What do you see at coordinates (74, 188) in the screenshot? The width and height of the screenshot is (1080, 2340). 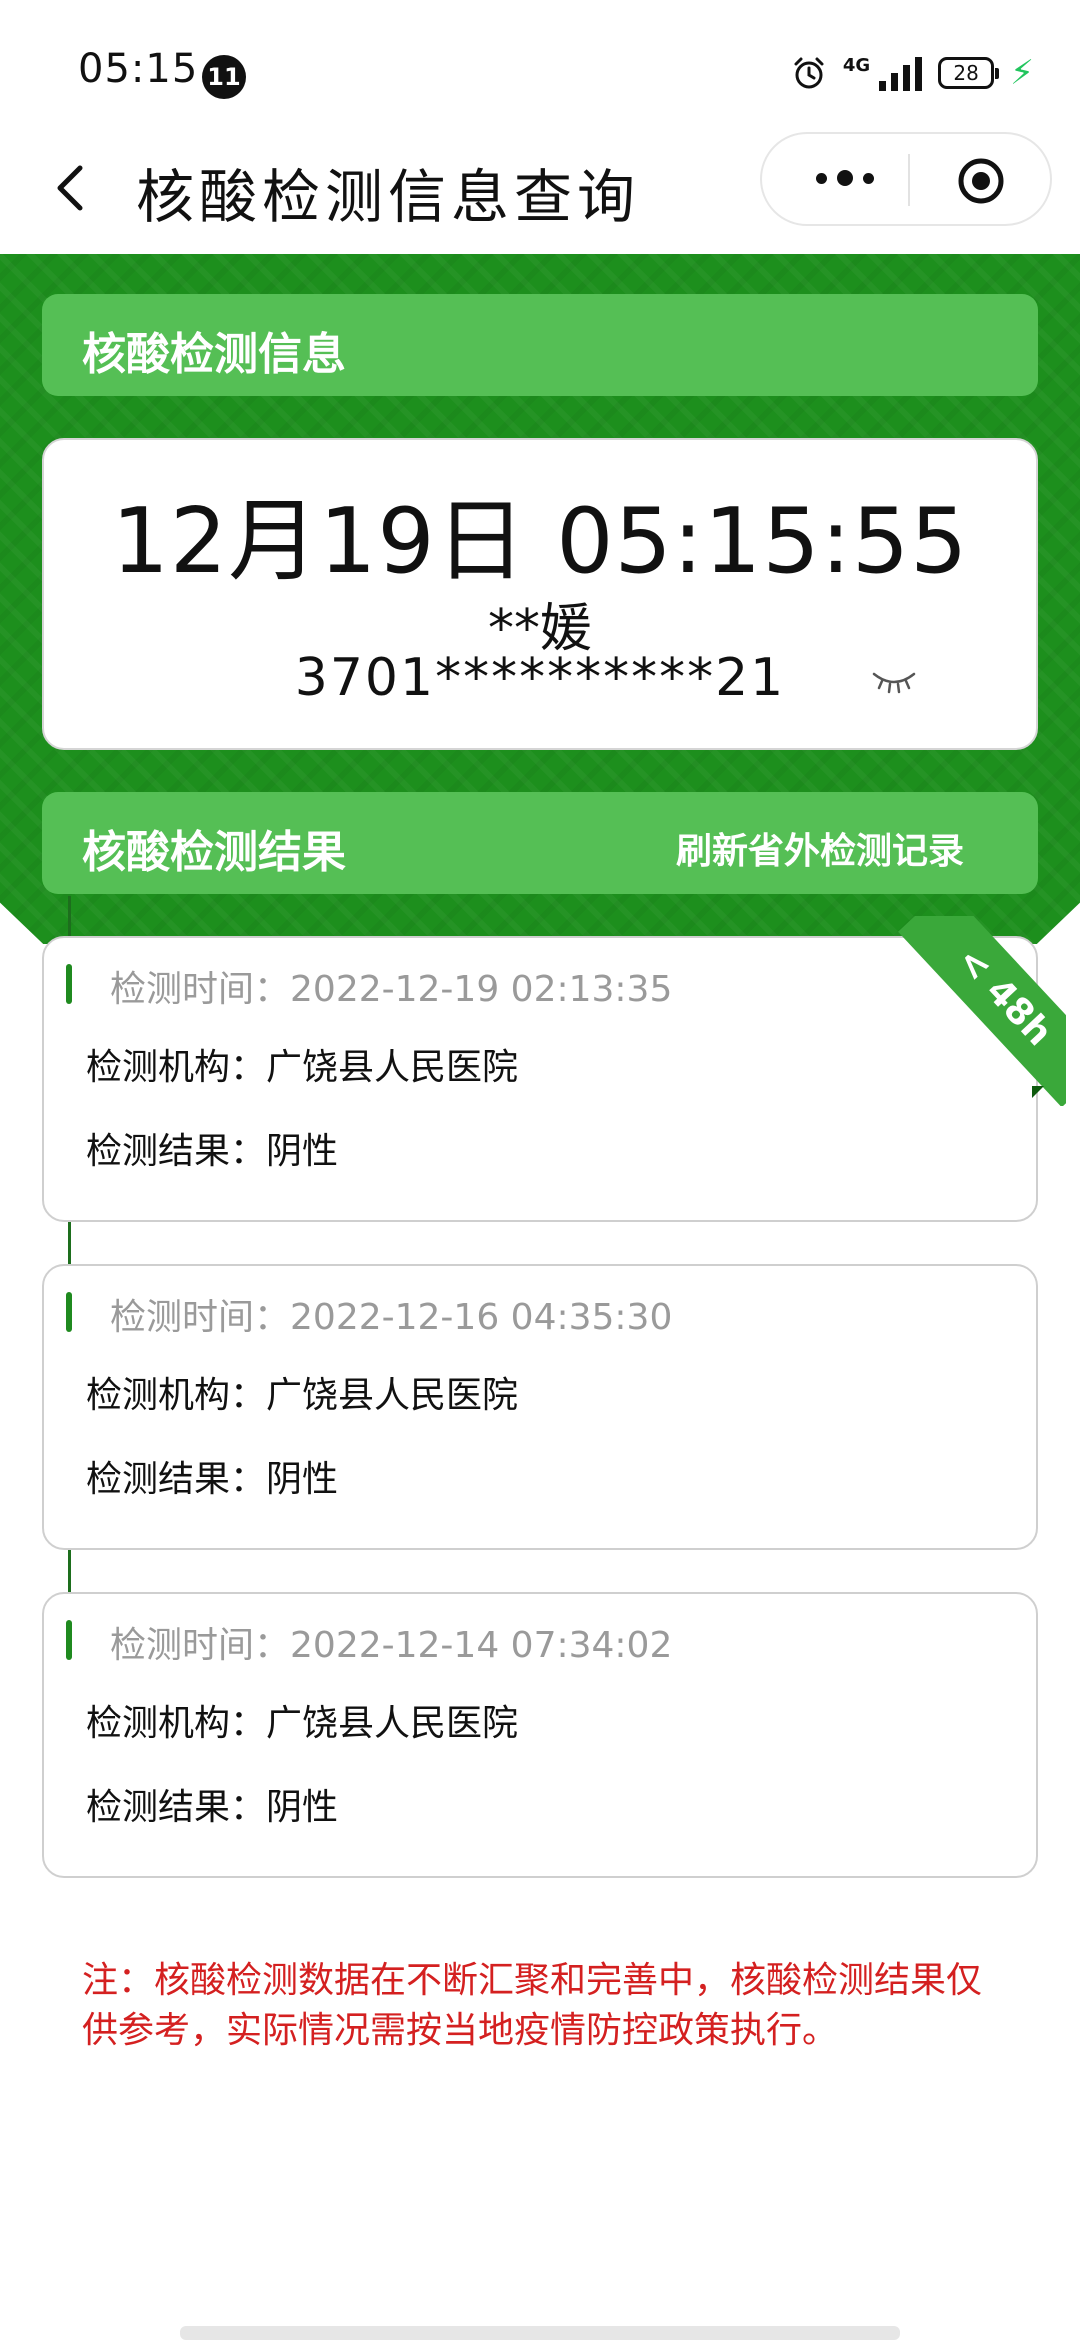 I see `chevron-left-icon` at bounding box center [74, 188].